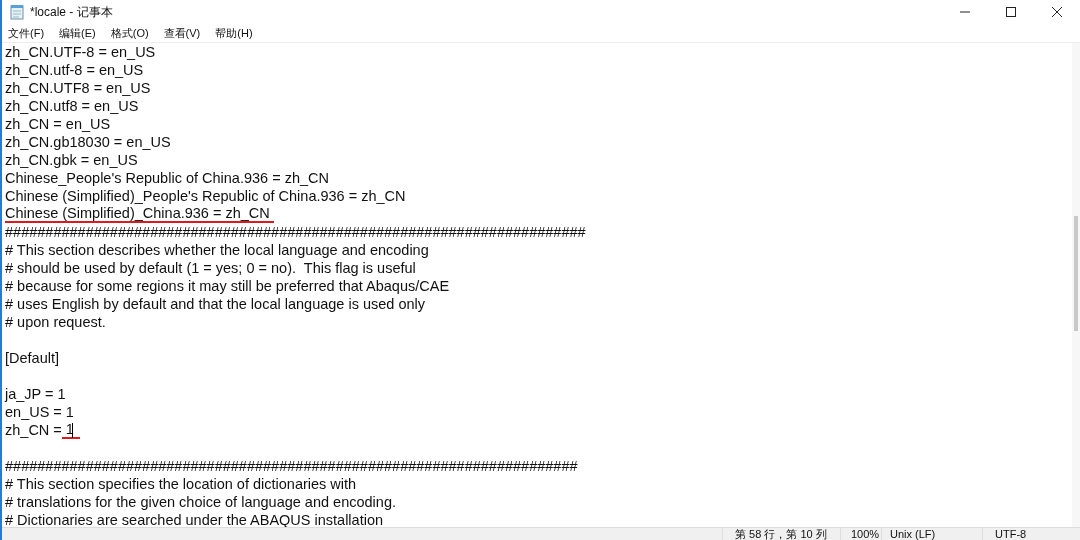  I want to click on menu-item: 编辑(E), so click(77, 33).